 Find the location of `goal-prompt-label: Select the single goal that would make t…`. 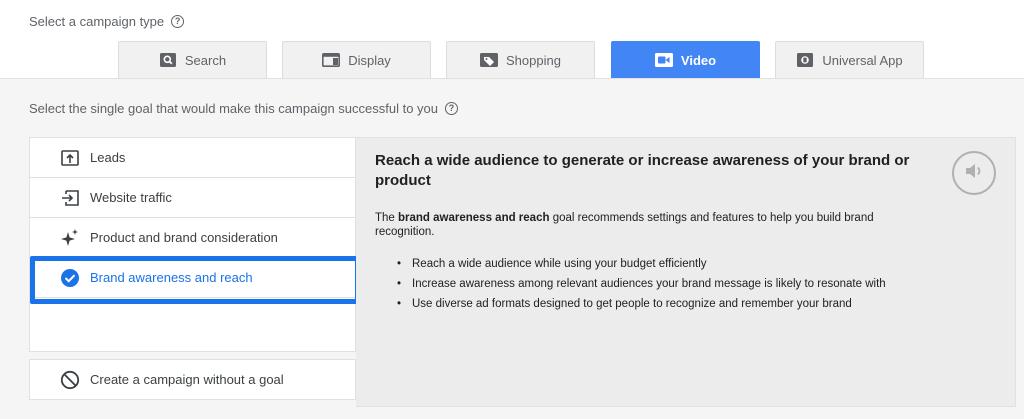

goal-prompt-label: Select the single goal that would make t… is located at coordinates (234, 108).